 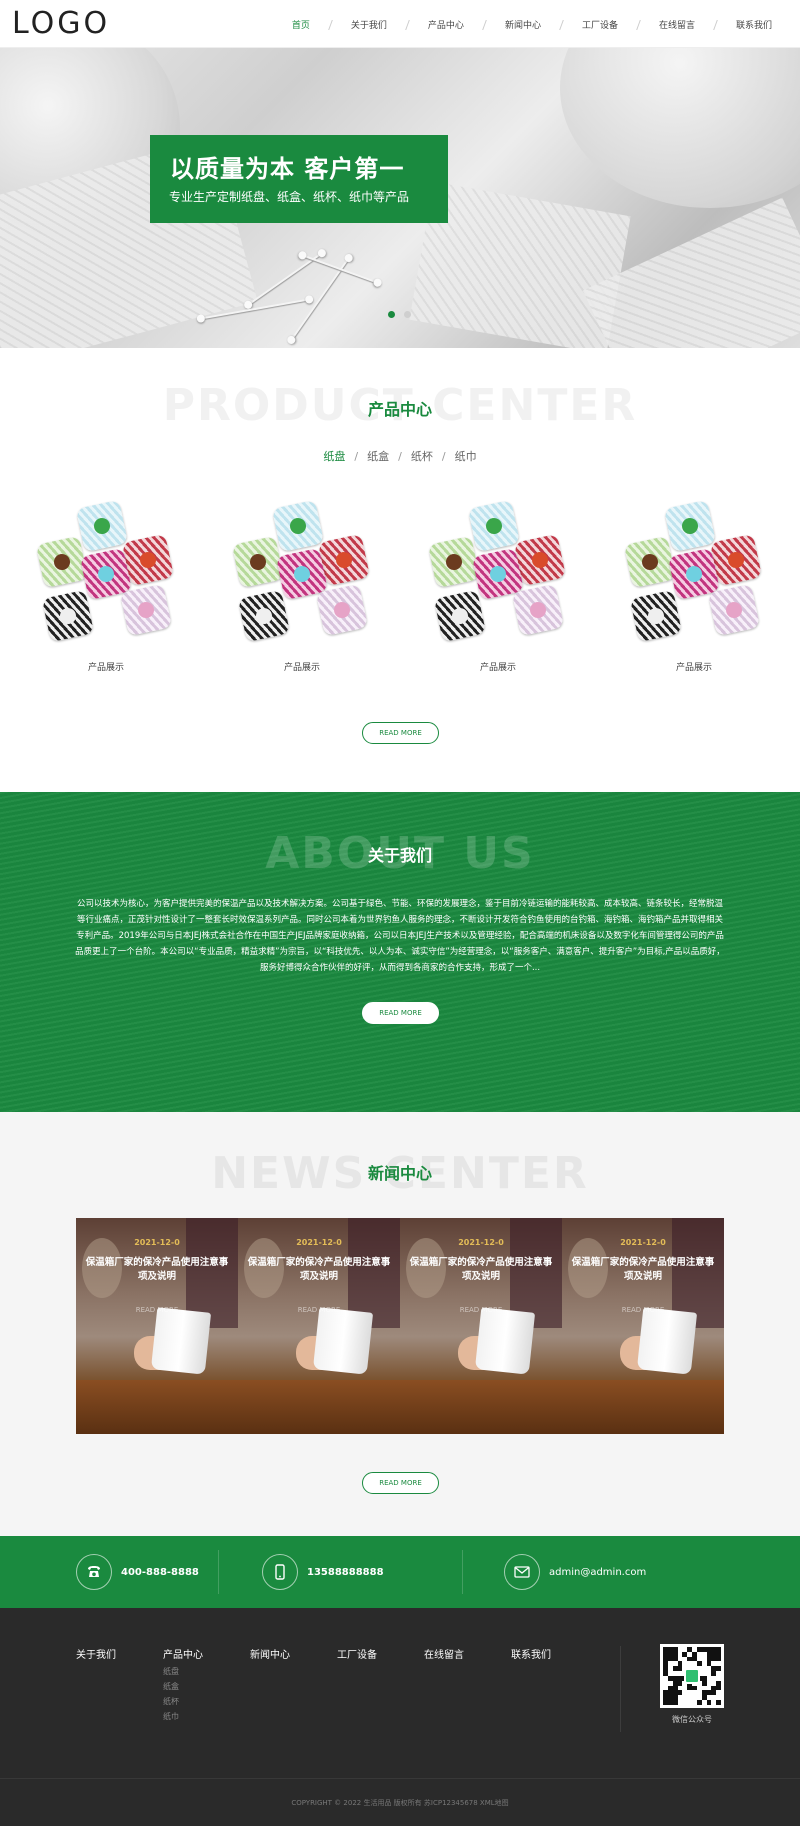 What do you see at coordinates (183, 1701) in the screenshot?
I see `footer-sublink: 纸杯` at bounding box center [183, 1701].